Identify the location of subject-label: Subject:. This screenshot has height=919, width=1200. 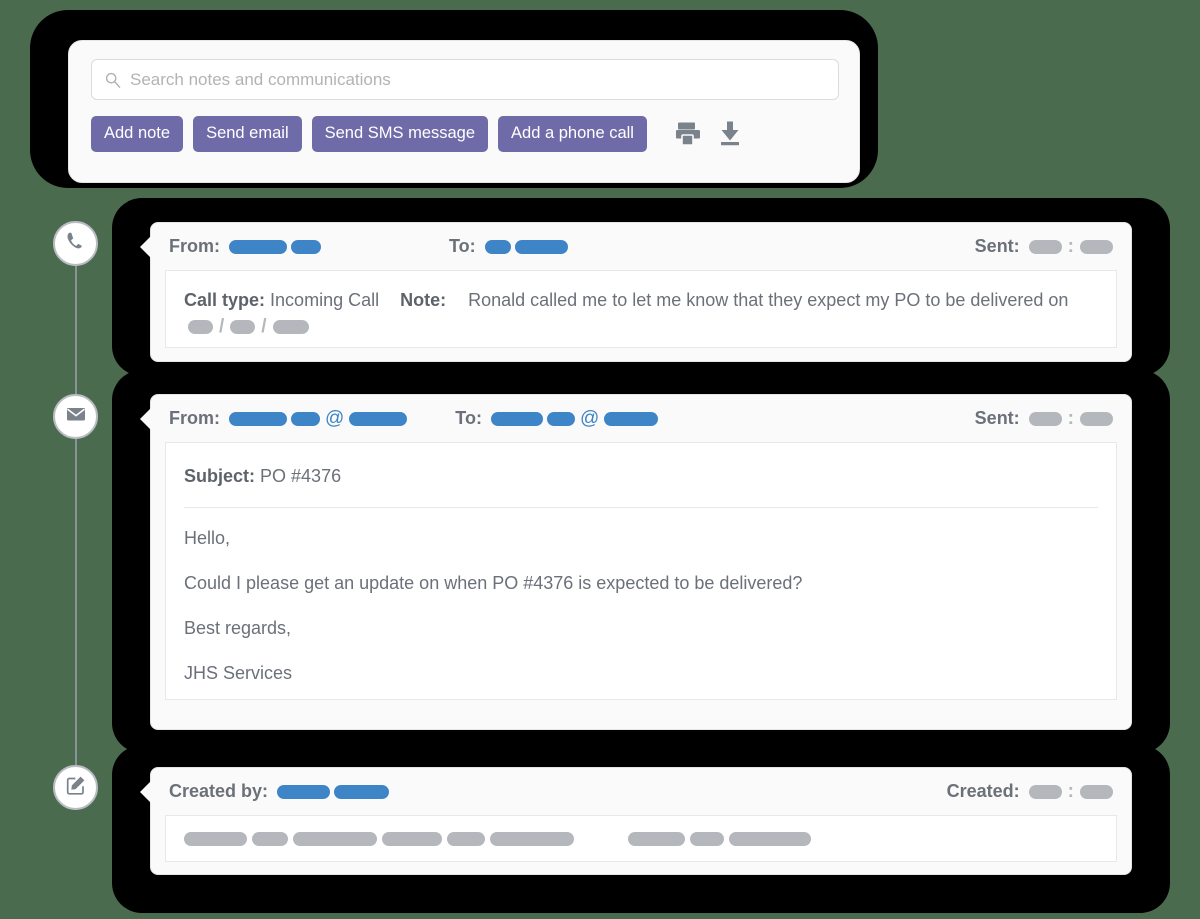
(220, 476).